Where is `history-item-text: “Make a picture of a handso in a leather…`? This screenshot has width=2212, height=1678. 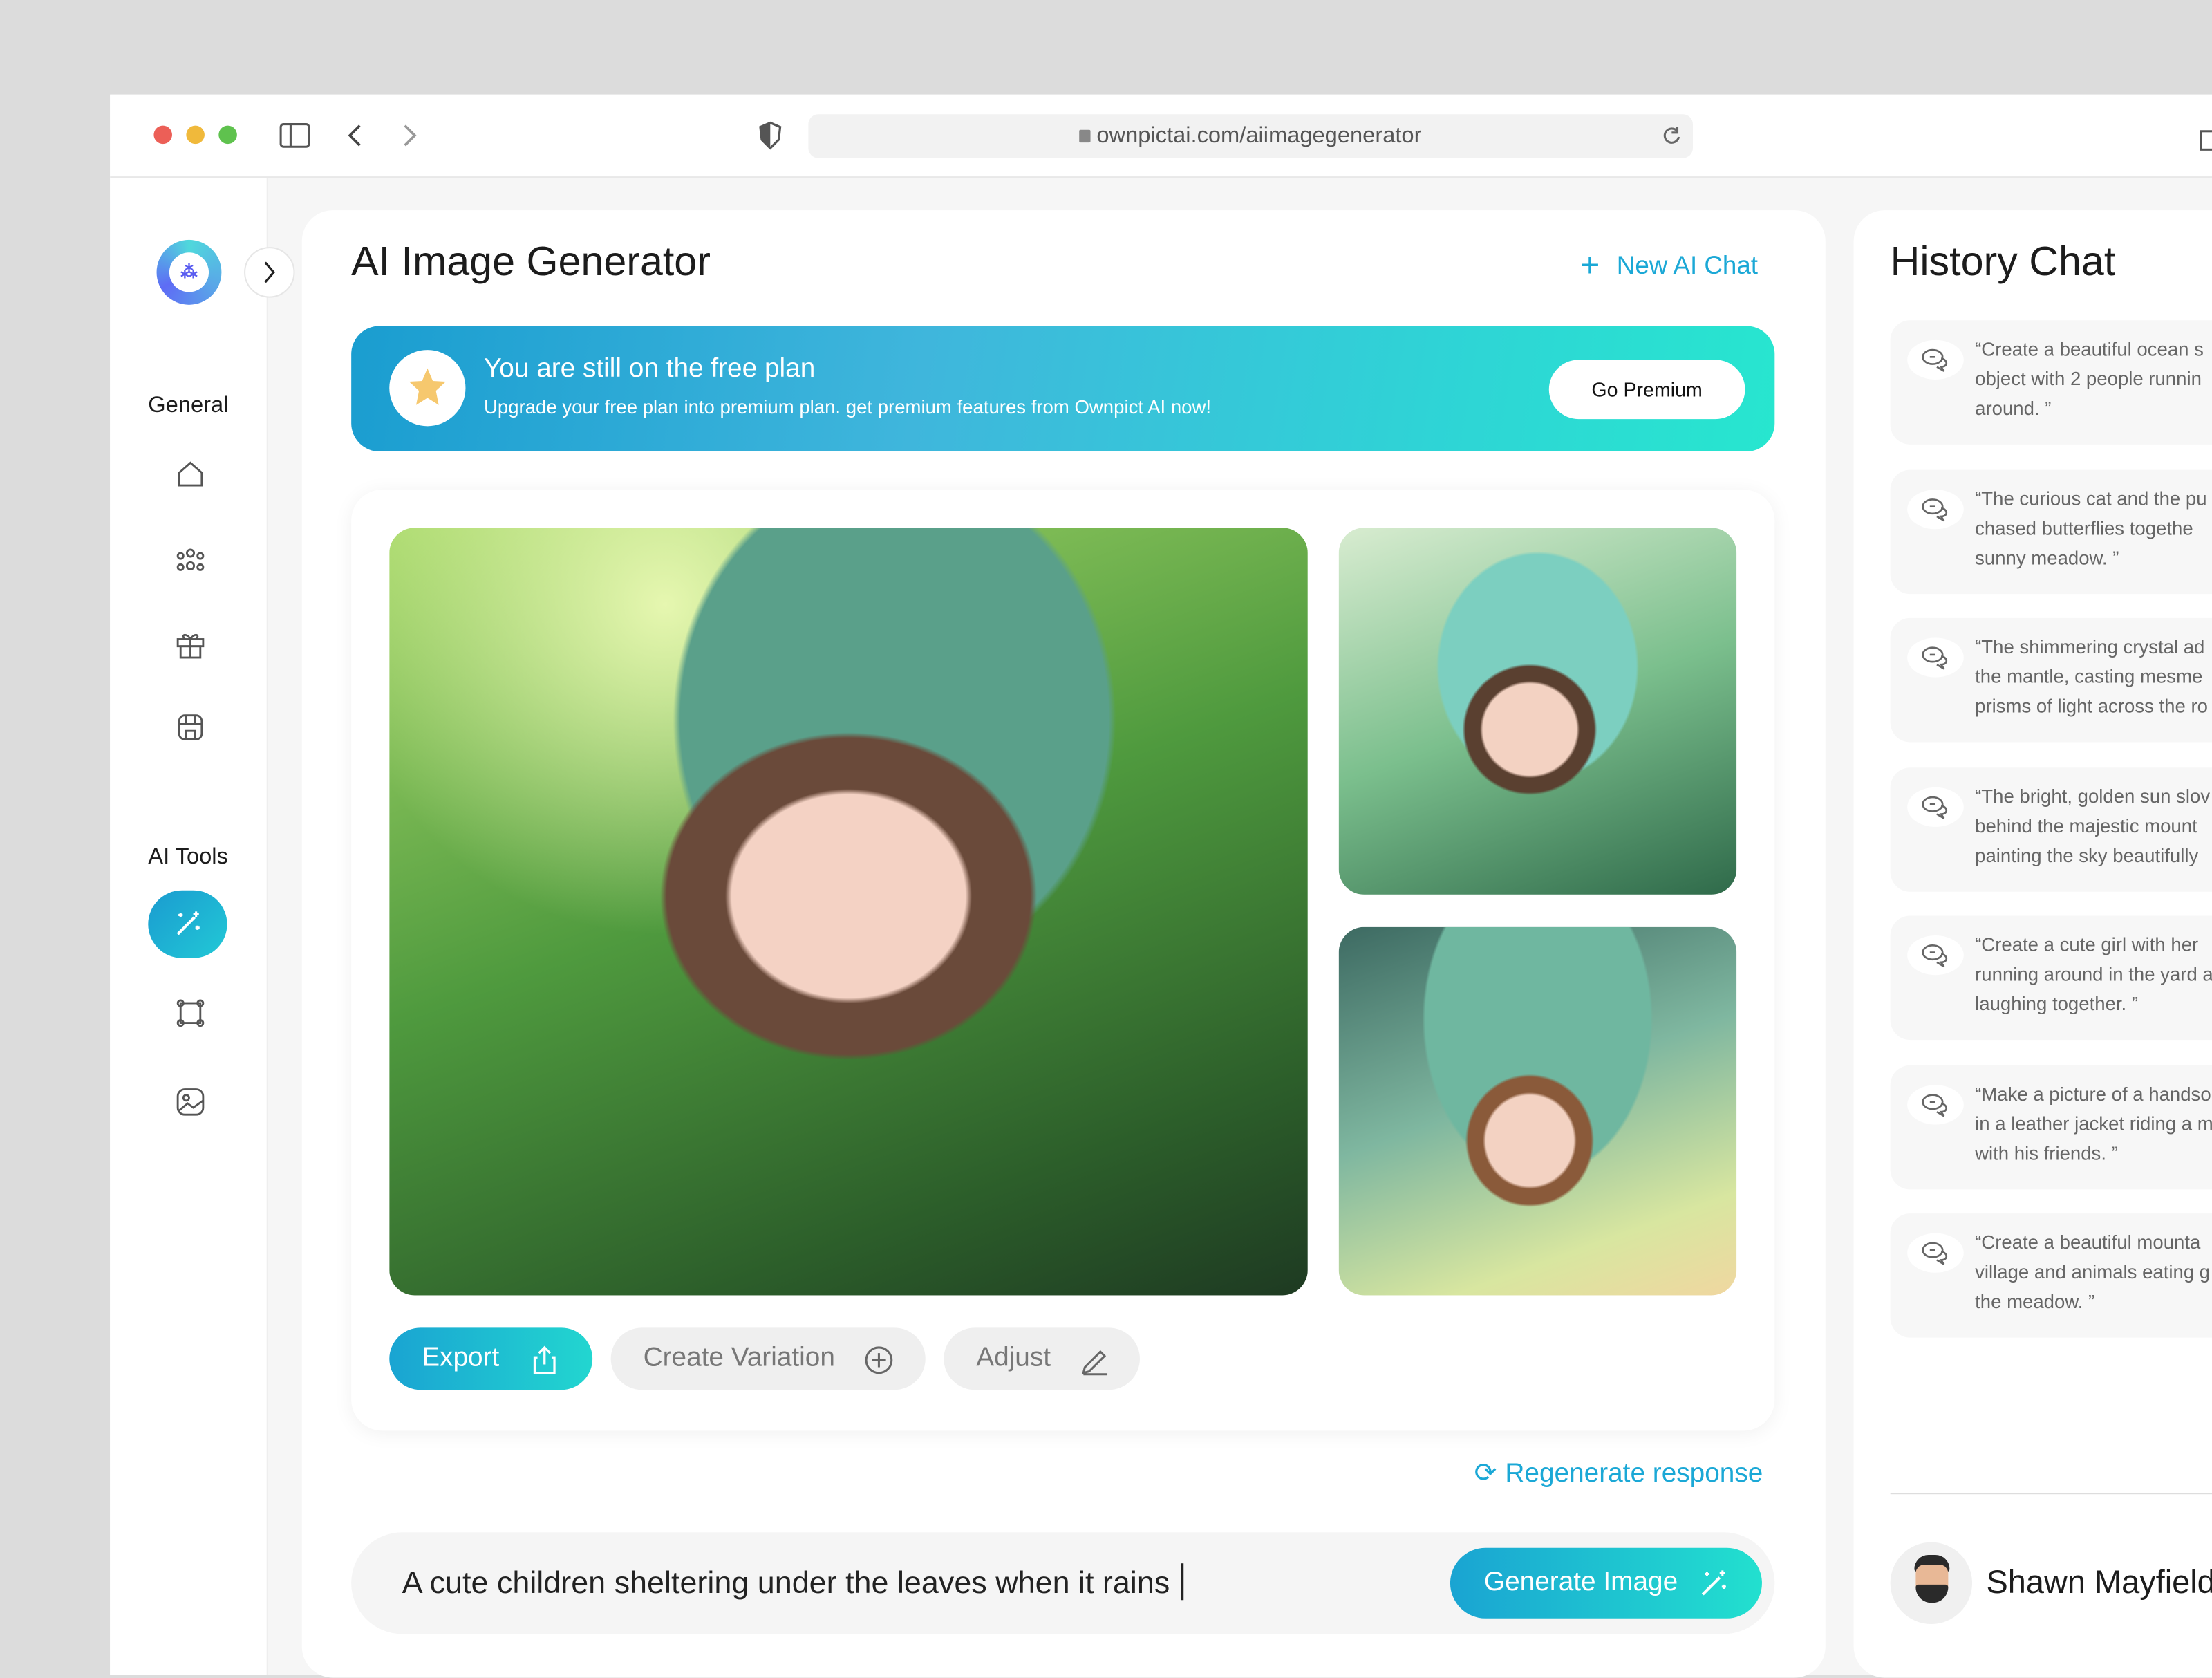 history-item-text: “Make a picture of a handso in a leather… is located at coordinates (2093, 1123).